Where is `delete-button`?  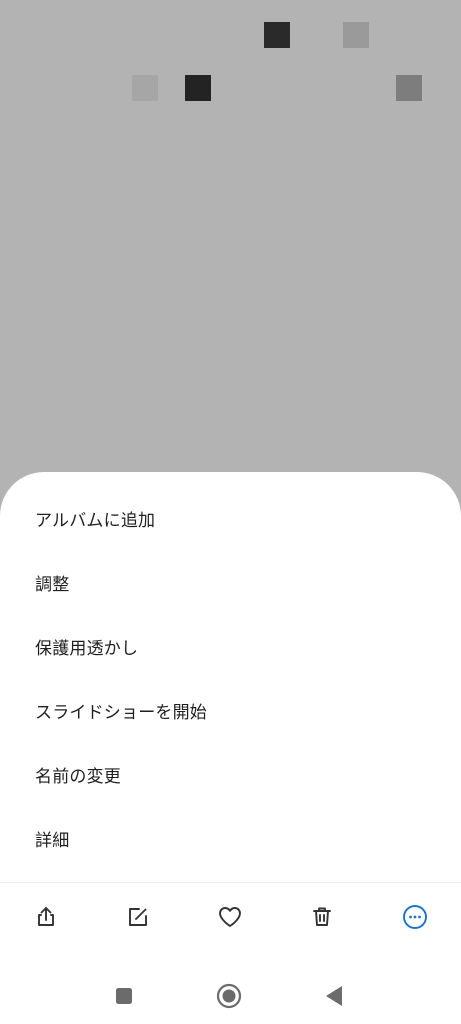
delete-button is located at coordinates (322, 917).